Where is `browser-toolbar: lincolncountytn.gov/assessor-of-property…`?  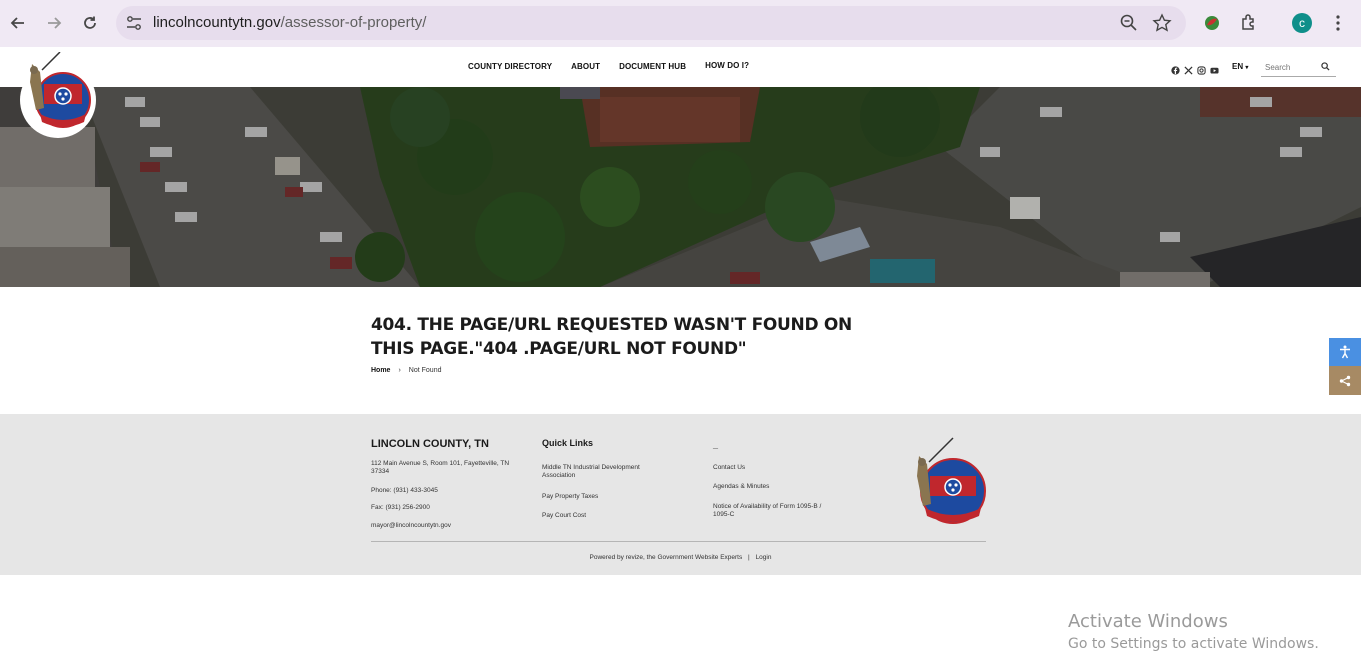 browser-toolbar: lincolncountytn.gov/assessor-of-property… is located at coordinates (680, 23).